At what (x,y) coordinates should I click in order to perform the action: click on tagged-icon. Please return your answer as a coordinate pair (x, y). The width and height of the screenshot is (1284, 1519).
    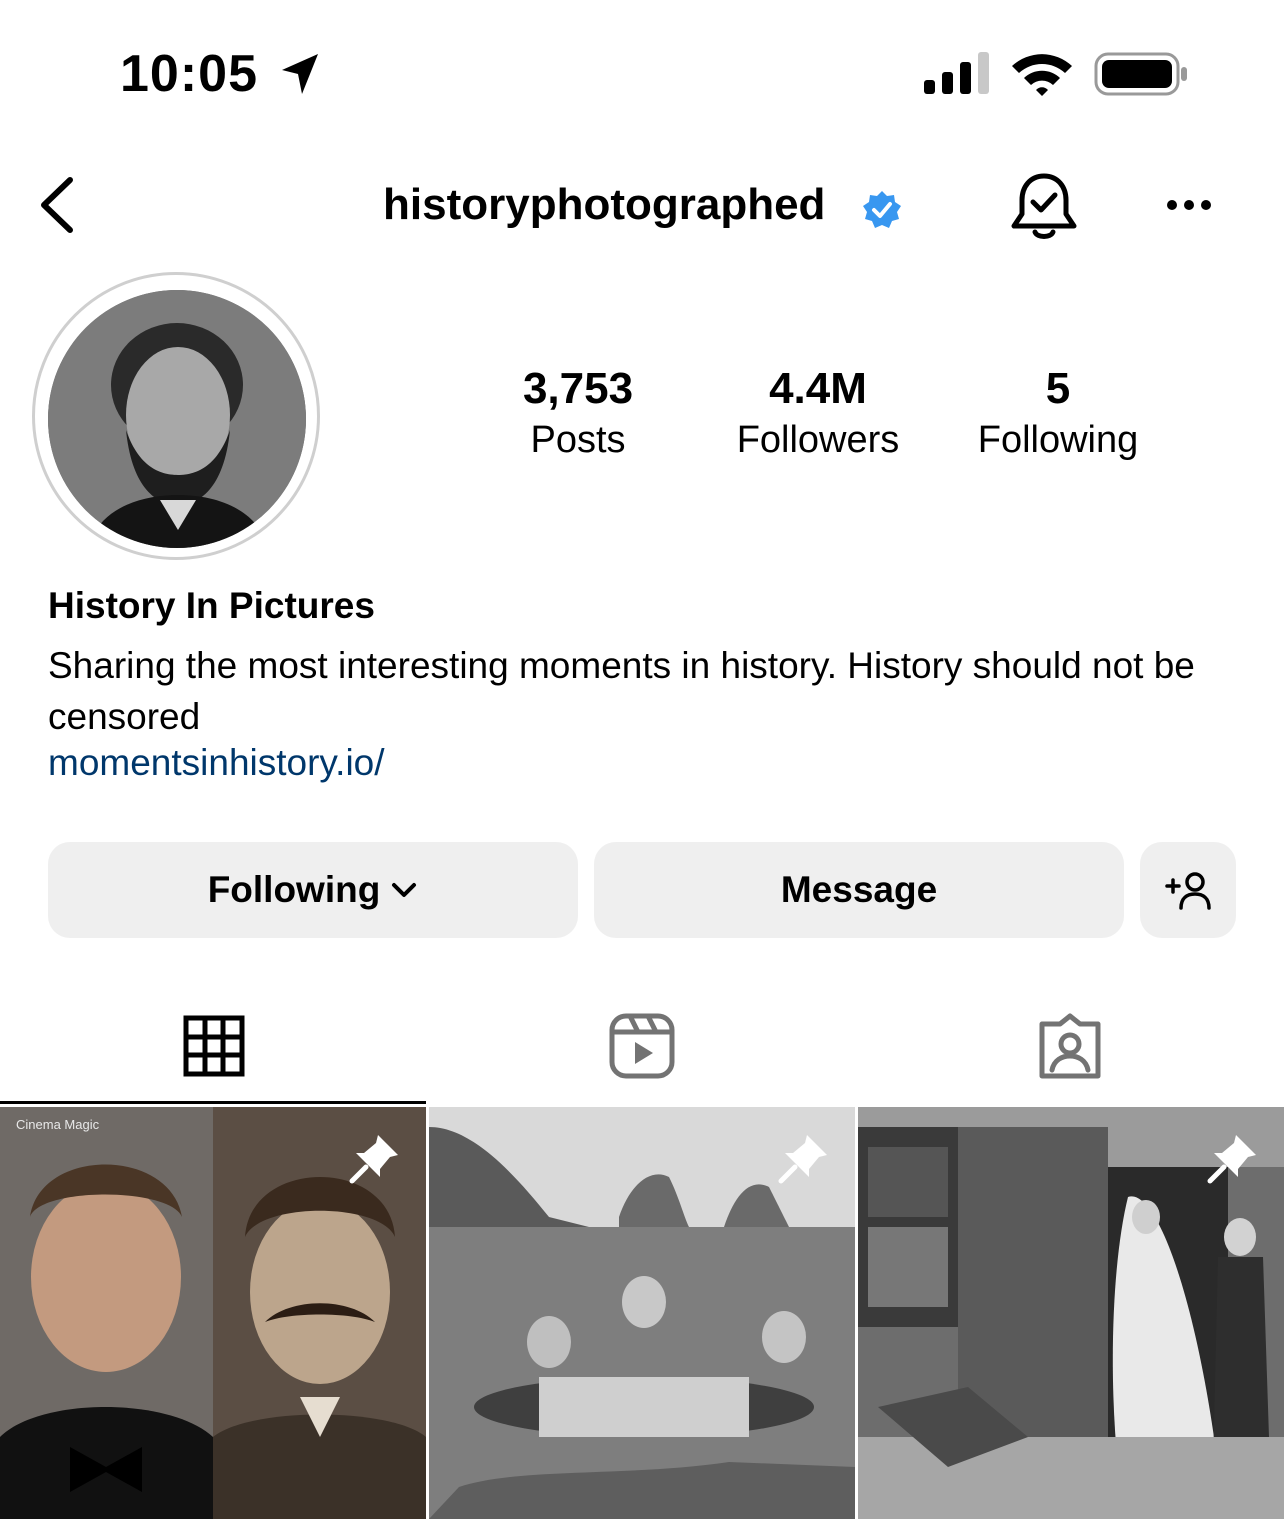
    Looking at the image, I should click on (1070, 1046).